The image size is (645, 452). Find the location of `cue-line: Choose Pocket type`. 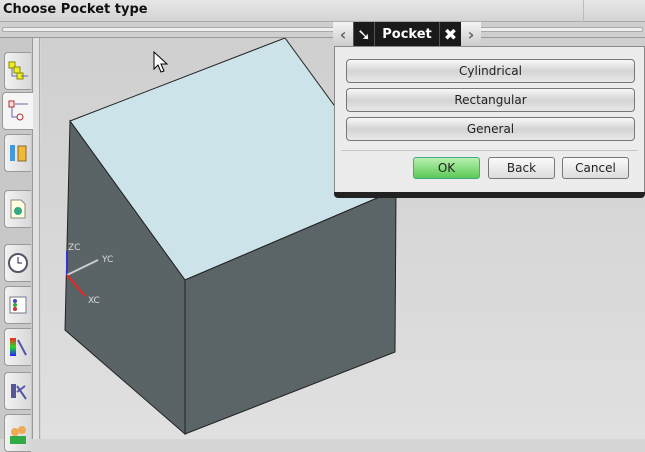

cue-line: Choose Pocket type is located at coordinates (322, 11).